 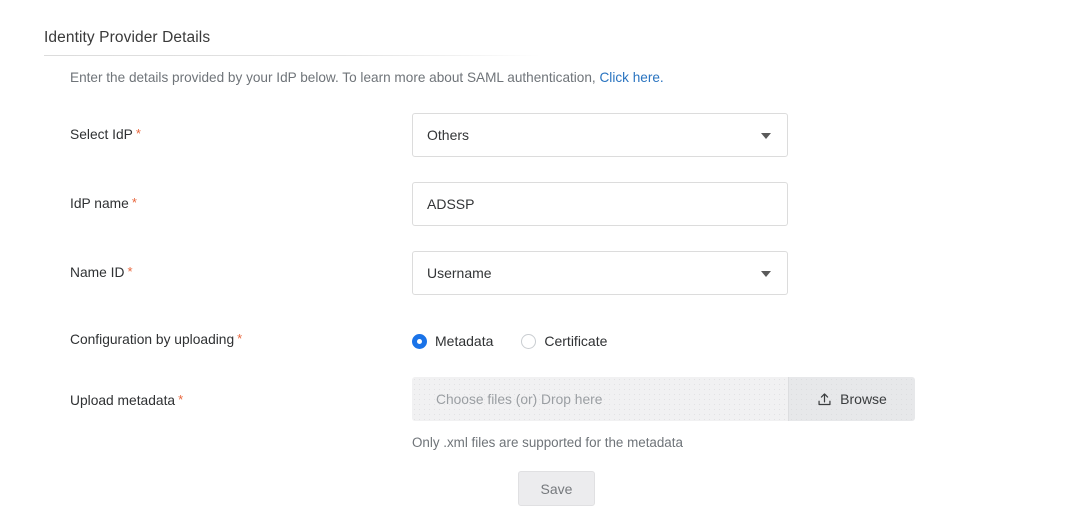 What do you see at coordinates (863, 399) in the screenshot?
I see `browse-button-label: Browse` at bounding box center [863, 399].